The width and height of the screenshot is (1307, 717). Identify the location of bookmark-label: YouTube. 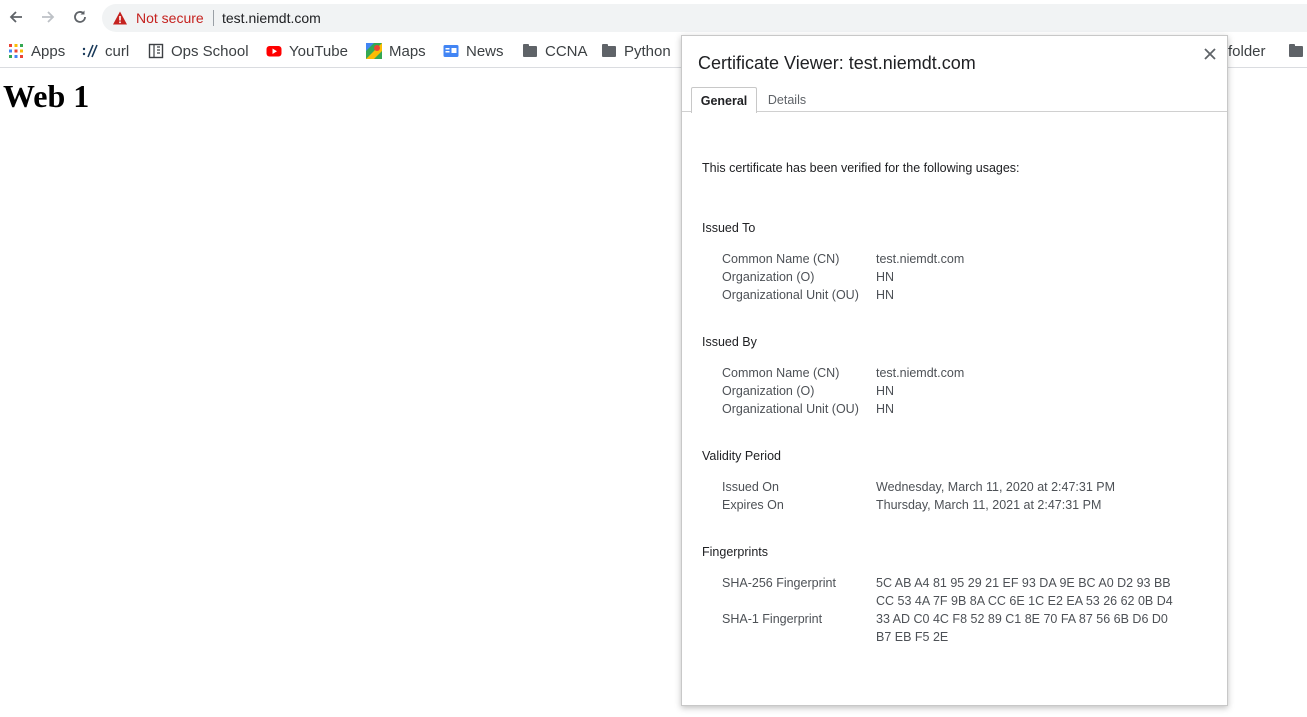
(318, 51).